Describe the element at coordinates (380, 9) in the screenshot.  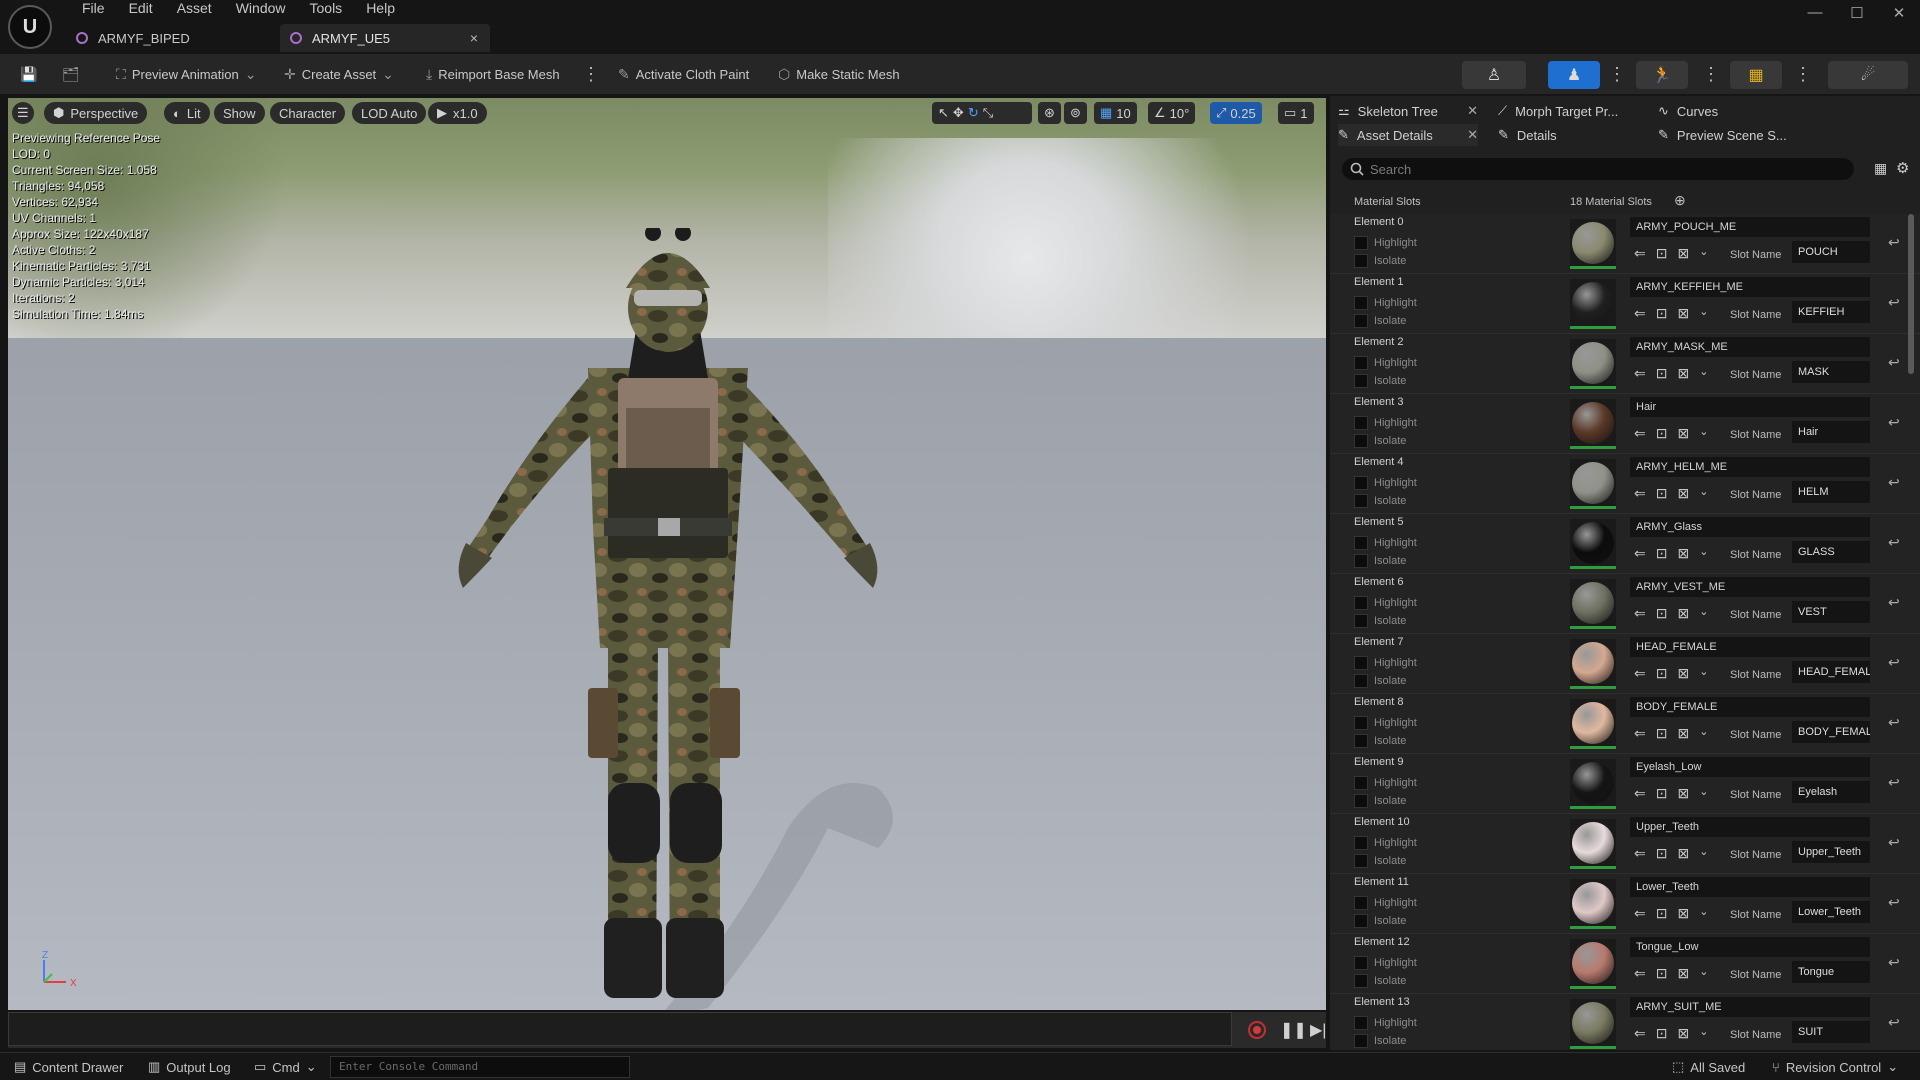
I see `menu-help: Help` at that location.